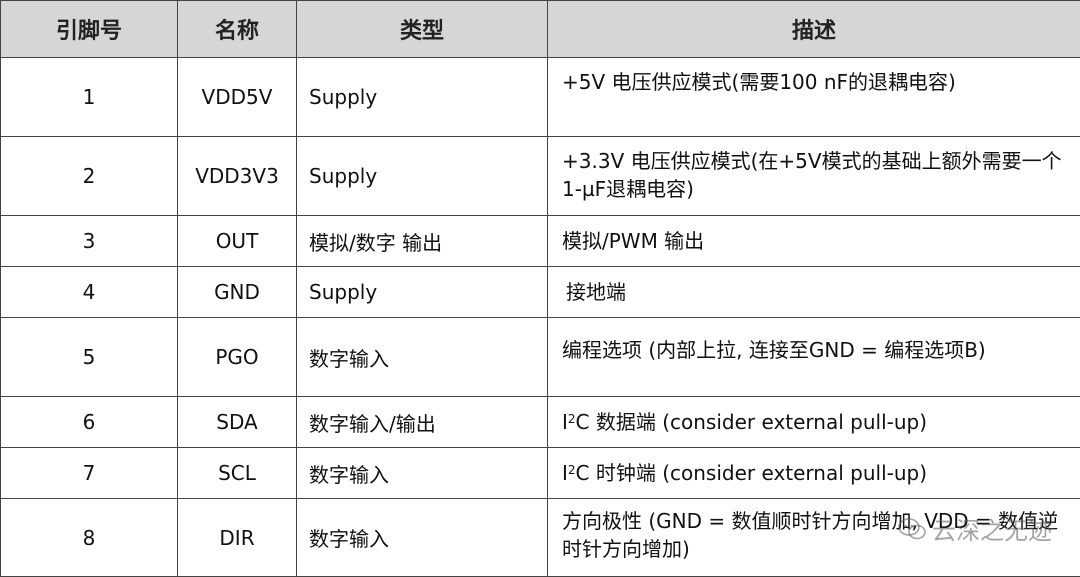 This screenshot has width=1080, height=577. Describe the element at coordinates (89, 357) in the screenshot. I see `pin-number: 5` at that location.